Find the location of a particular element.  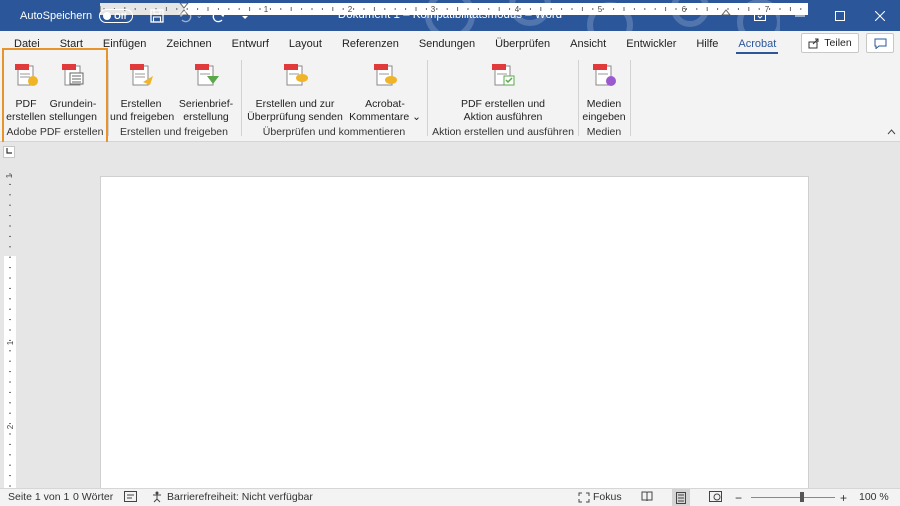

vertical-scrollbar is located at coordinates (894, 324).